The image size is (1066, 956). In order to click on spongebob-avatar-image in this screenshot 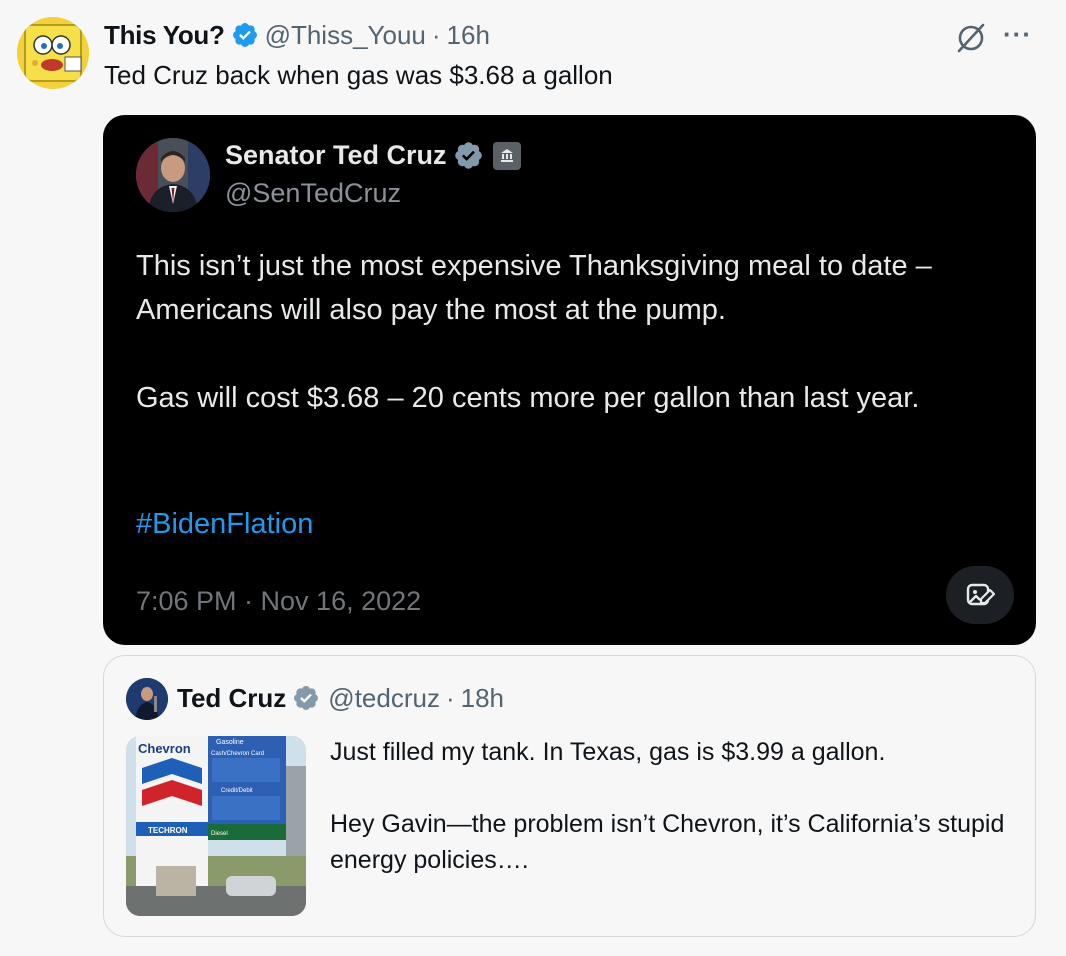, I will do `click(53, 53)`.